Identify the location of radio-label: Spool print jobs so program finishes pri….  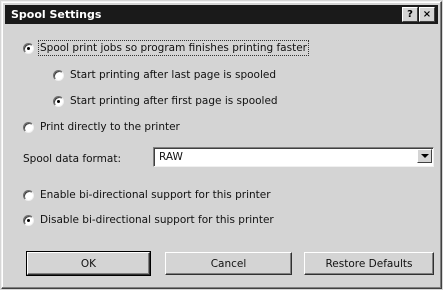
(173, 48).